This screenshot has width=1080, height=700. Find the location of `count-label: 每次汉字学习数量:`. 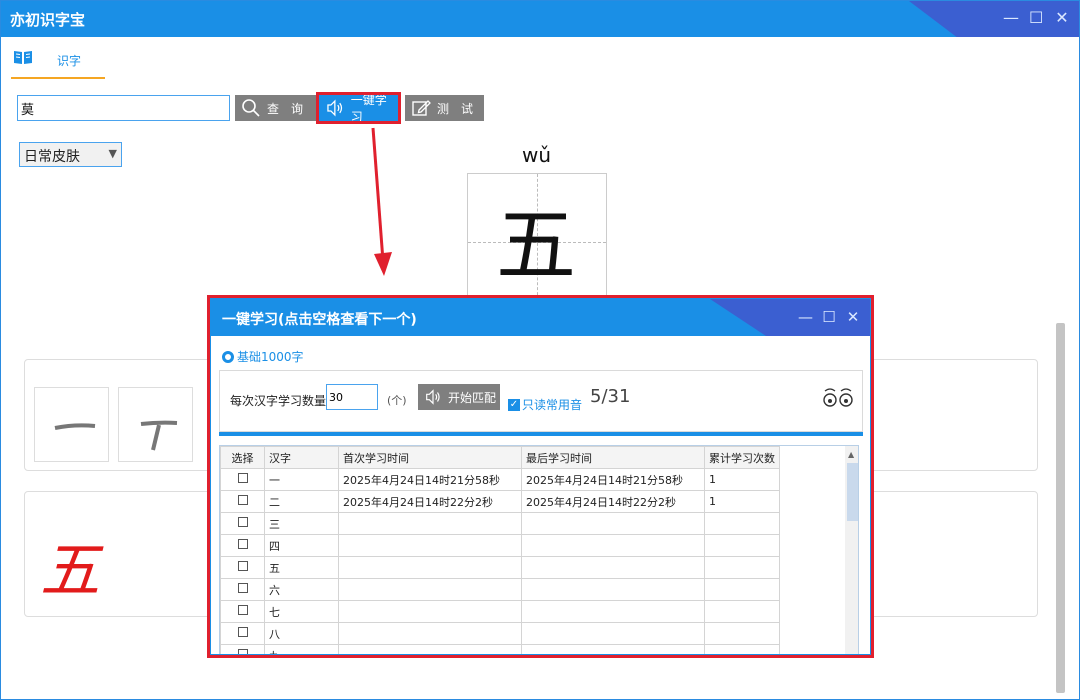

count-label: 每次汉字学习数量: is located at coordinates (280, 401).